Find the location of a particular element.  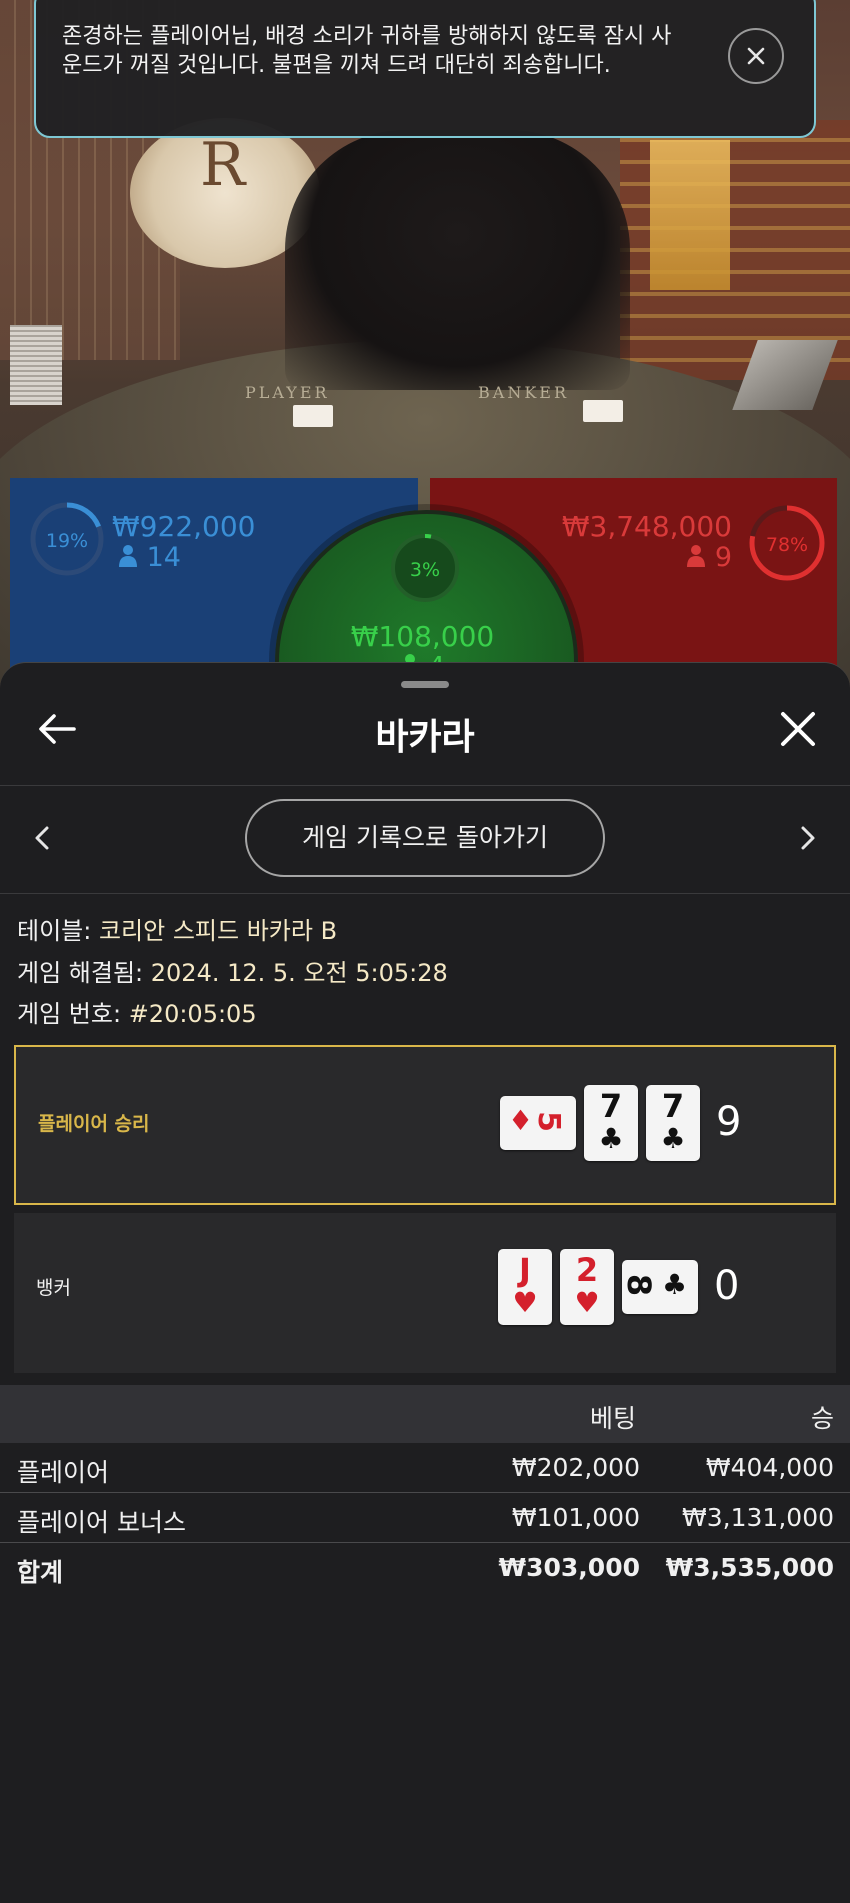

win-amount: ₩3,131,000 is located at coordinates (758, 1517).